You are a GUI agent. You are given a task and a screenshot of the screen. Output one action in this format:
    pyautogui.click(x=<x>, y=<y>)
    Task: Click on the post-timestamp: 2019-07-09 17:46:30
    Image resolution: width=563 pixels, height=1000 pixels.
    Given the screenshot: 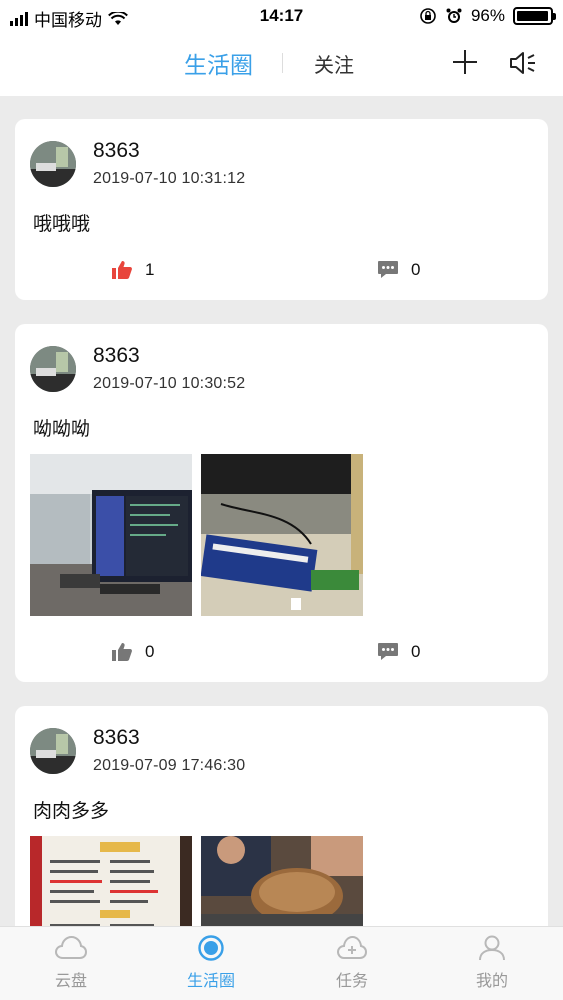 What is the action you would take?
    pyautogui.click(x=169, y=765)
    